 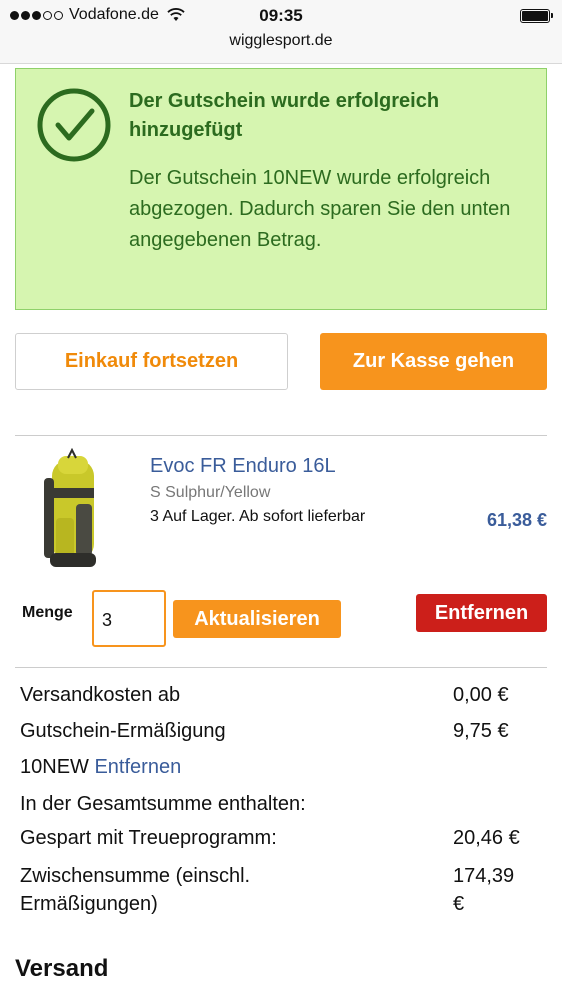 I want to click on status-bar: Vodafone.de 09:35 wigglesport.de, so click(x=281, y=32).